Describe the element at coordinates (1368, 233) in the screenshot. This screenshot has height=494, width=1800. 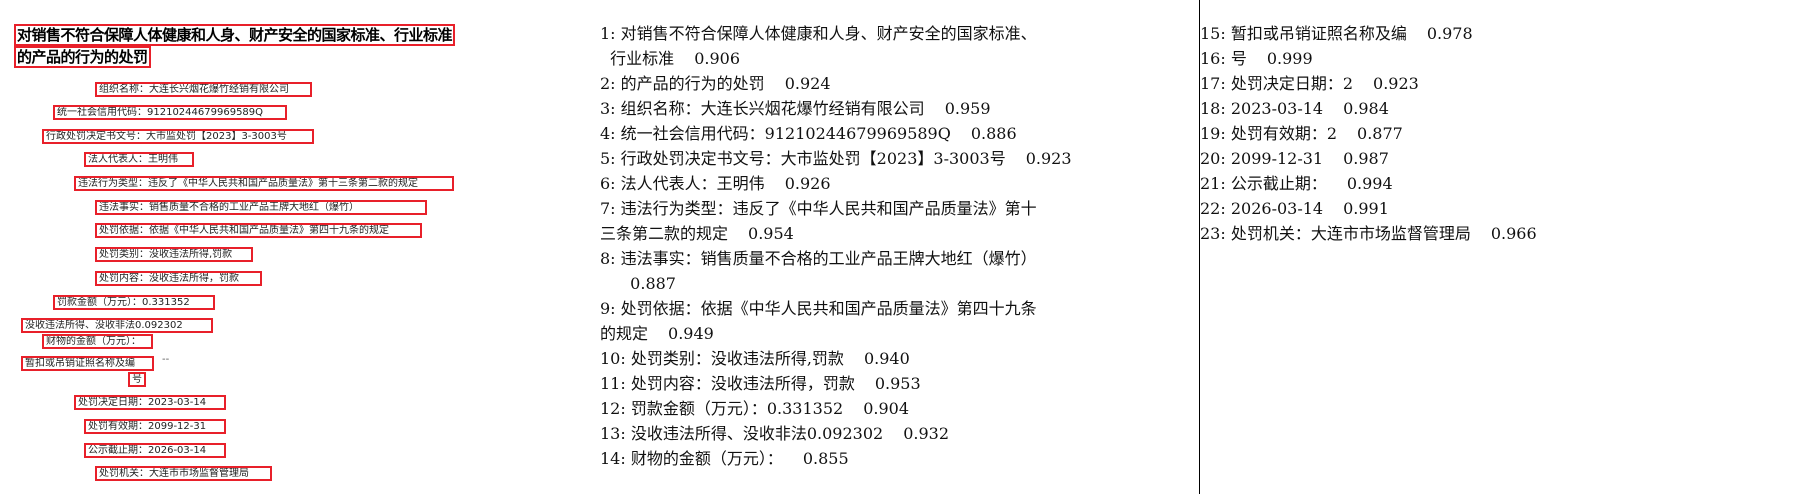
I see `ocr-result-line: 23: 处罚机关：大连市市场监督管理局 0.966` at that location.